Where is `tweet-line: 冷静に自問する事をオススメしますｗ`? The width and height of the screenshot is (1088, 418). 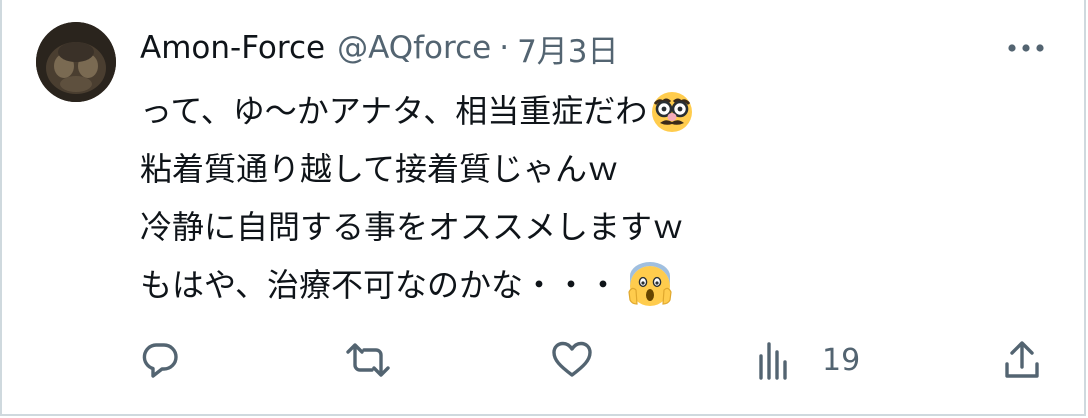 tweet-line: 冷静に自問する事をオススメしますｗ is located at coordinates (417, 227).